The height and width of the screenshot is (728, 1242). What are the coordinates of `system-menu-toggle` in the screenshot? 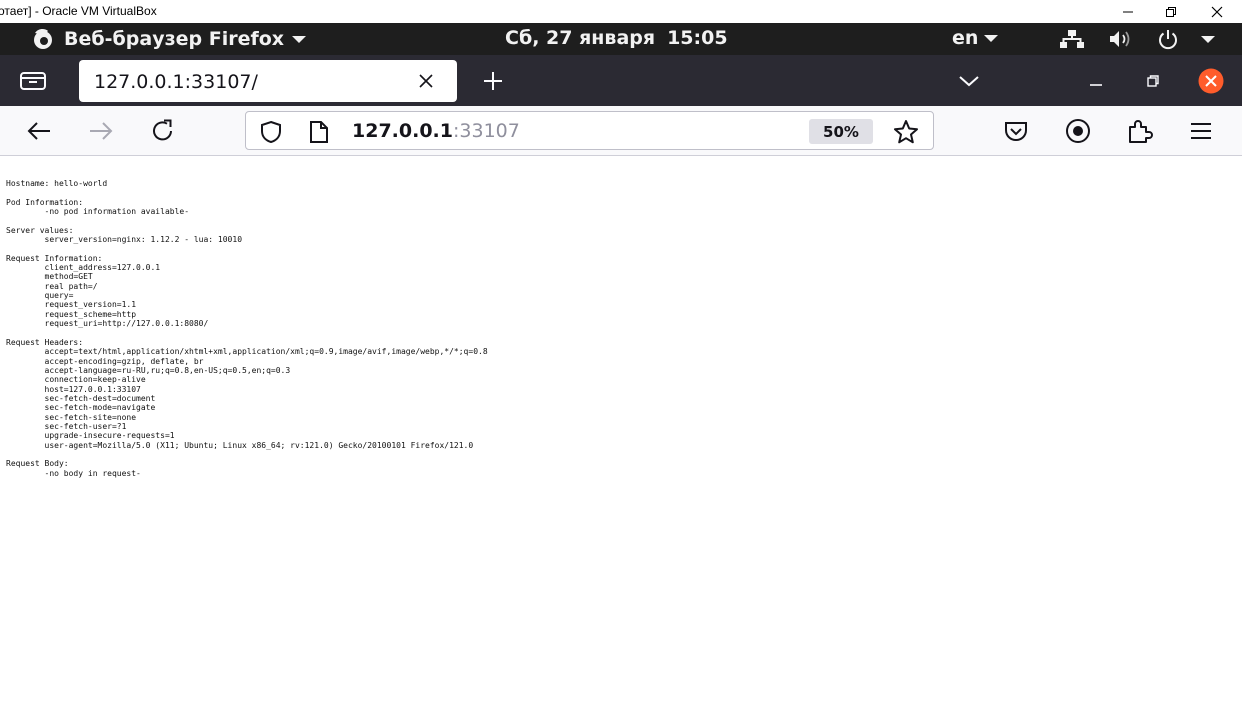 It's located at (1208, 39).